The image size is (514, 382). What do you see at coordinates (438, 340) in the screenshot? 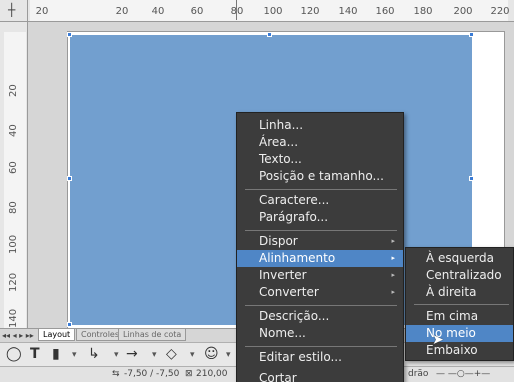
I see `mouse-pointer-icon: ➤` at bounding box center [438, 340].